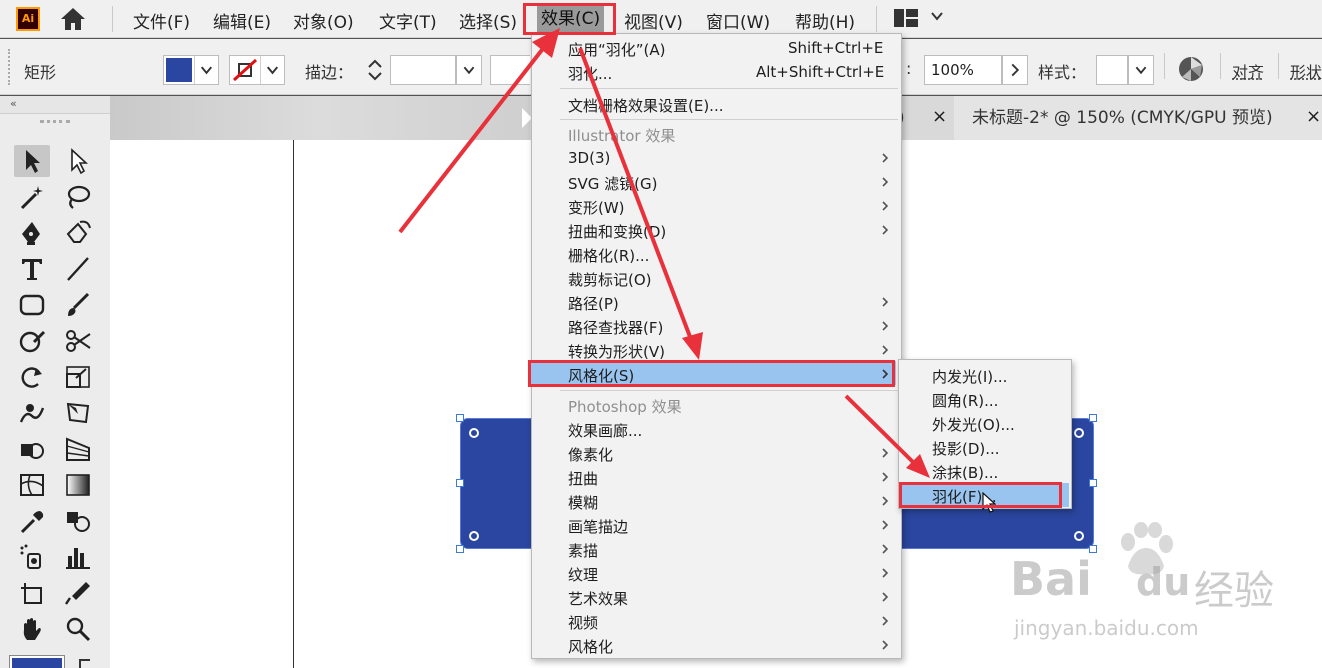 The image size is (1322, 668). What do you see at coordinates (78, 161) in the screenshot?
I see `direct-selection-tool` at bounding box center [78, 161].